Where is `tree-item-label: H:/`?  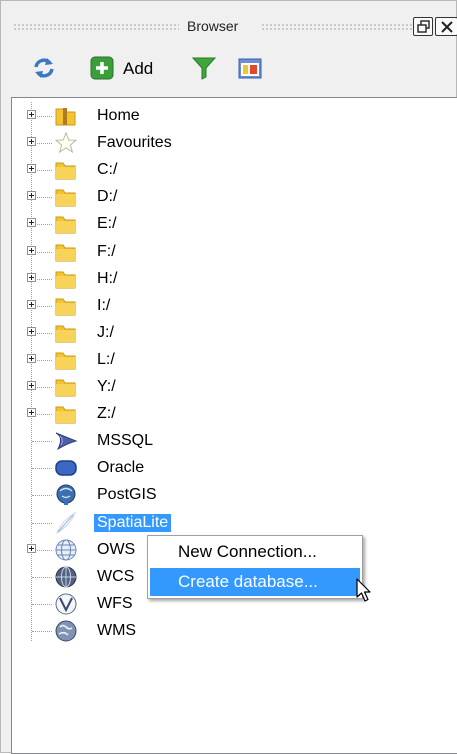 tree-item-label: H:/ is located at coordinates (107, 278).